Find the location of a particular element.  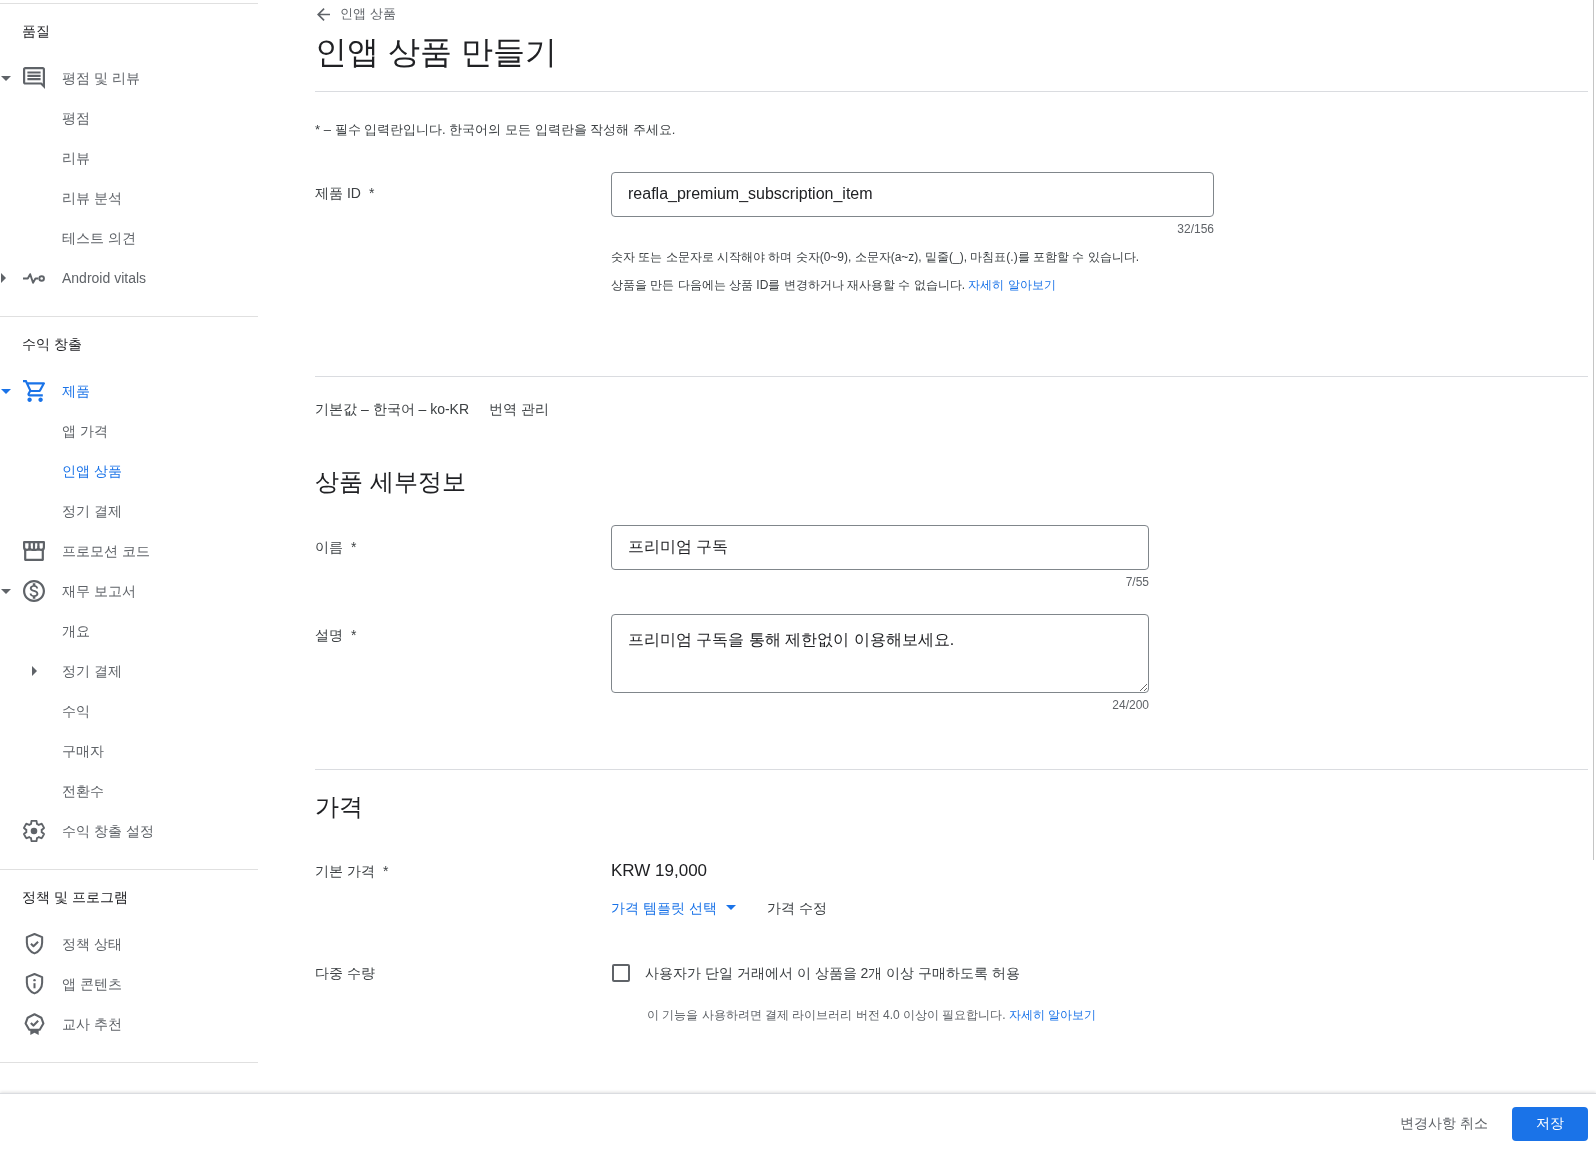

sidebar-item: 테스트 의견 is located at coordinates (68, 238).